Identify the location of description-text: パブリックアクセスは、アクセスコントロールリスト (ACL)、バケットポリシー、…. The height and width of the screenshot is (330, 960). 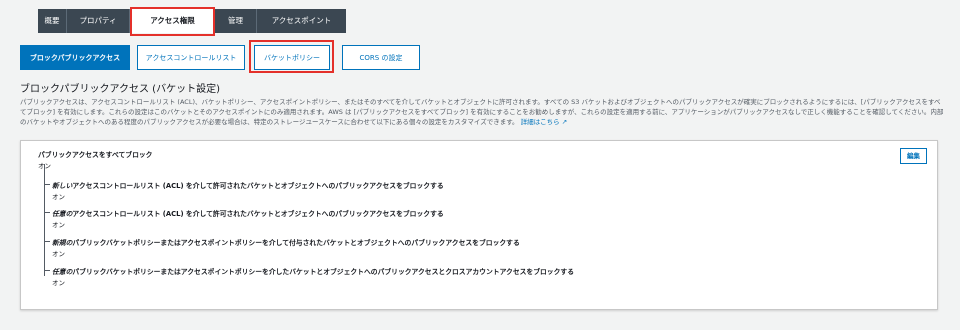
(482, 112).